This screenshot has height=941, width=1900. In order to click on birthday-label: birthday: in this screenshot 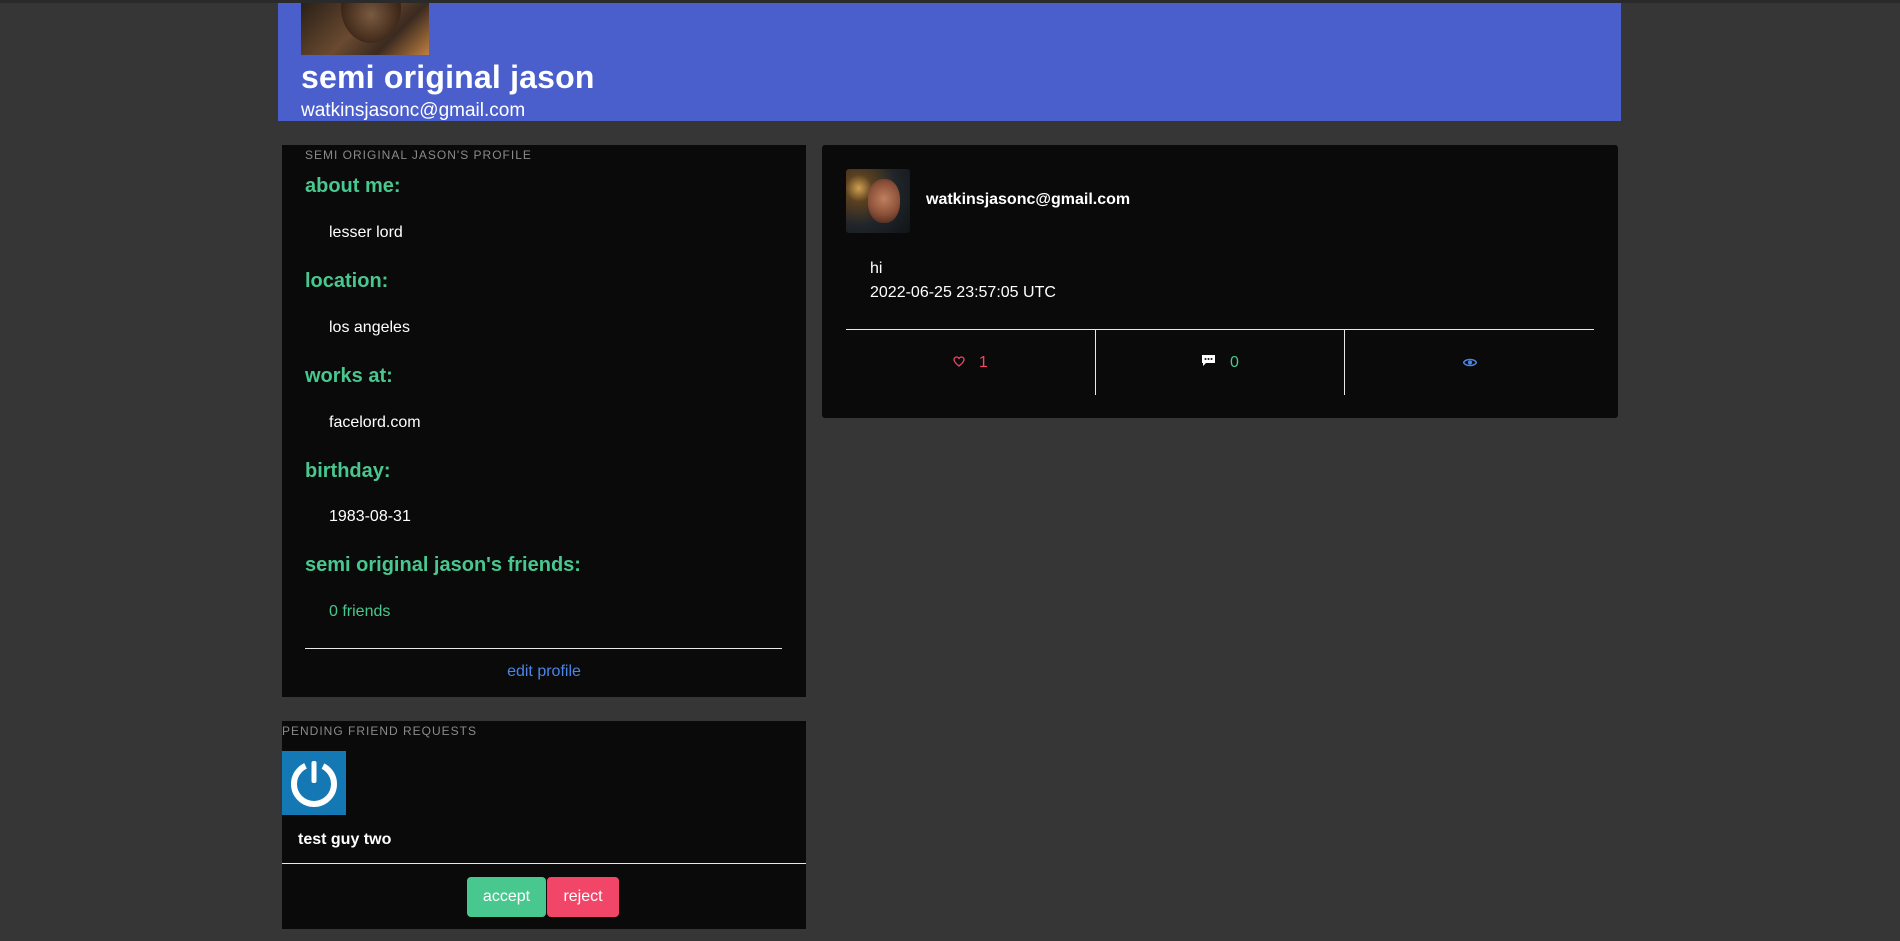, I will do `click(348, 471)`.